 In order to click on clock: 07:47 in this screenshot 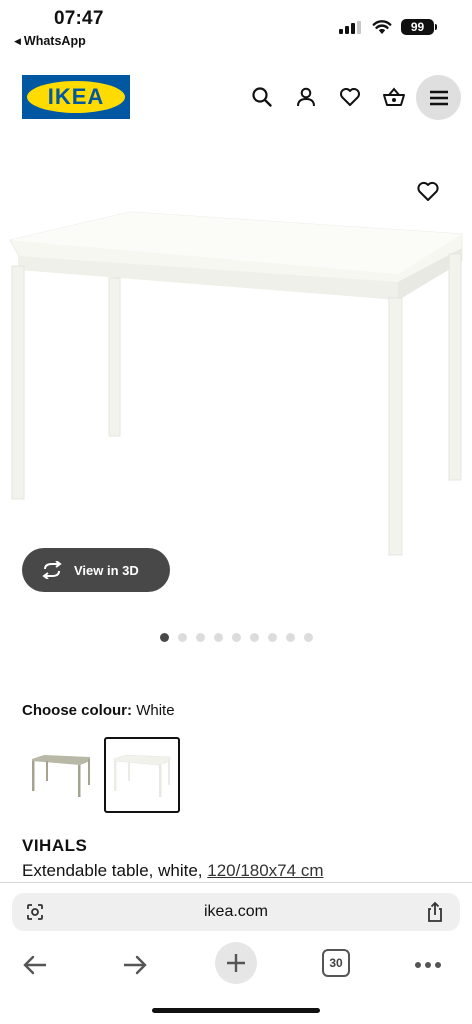, I will do `click(79, 18)`.